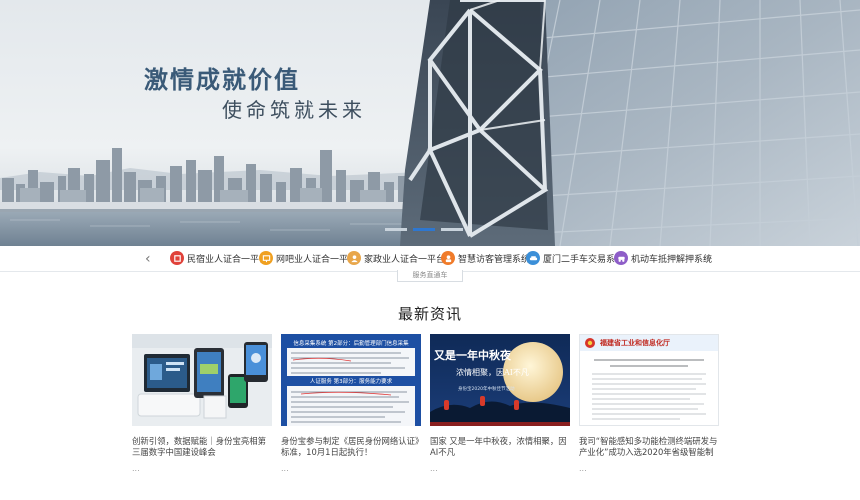 The height and width of the screenshot is (500, 860). What do you see at coordinates (649, 447) in the screenshot?
I see `news-title: 我司“智能感知多功能检测终端研发与产业化”成功入选2020年省级智能制造重点项目` at bounding box center [649, 447].